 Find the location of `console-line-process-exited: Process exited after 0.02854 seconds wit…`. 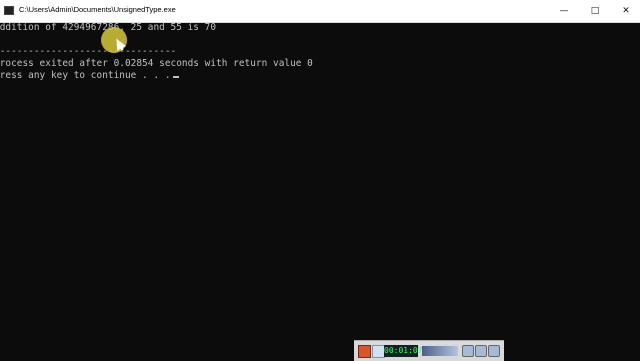

console-line-process-exited: Process exited after 0.02854 seconds wit… is located at coordinates (156, 63).